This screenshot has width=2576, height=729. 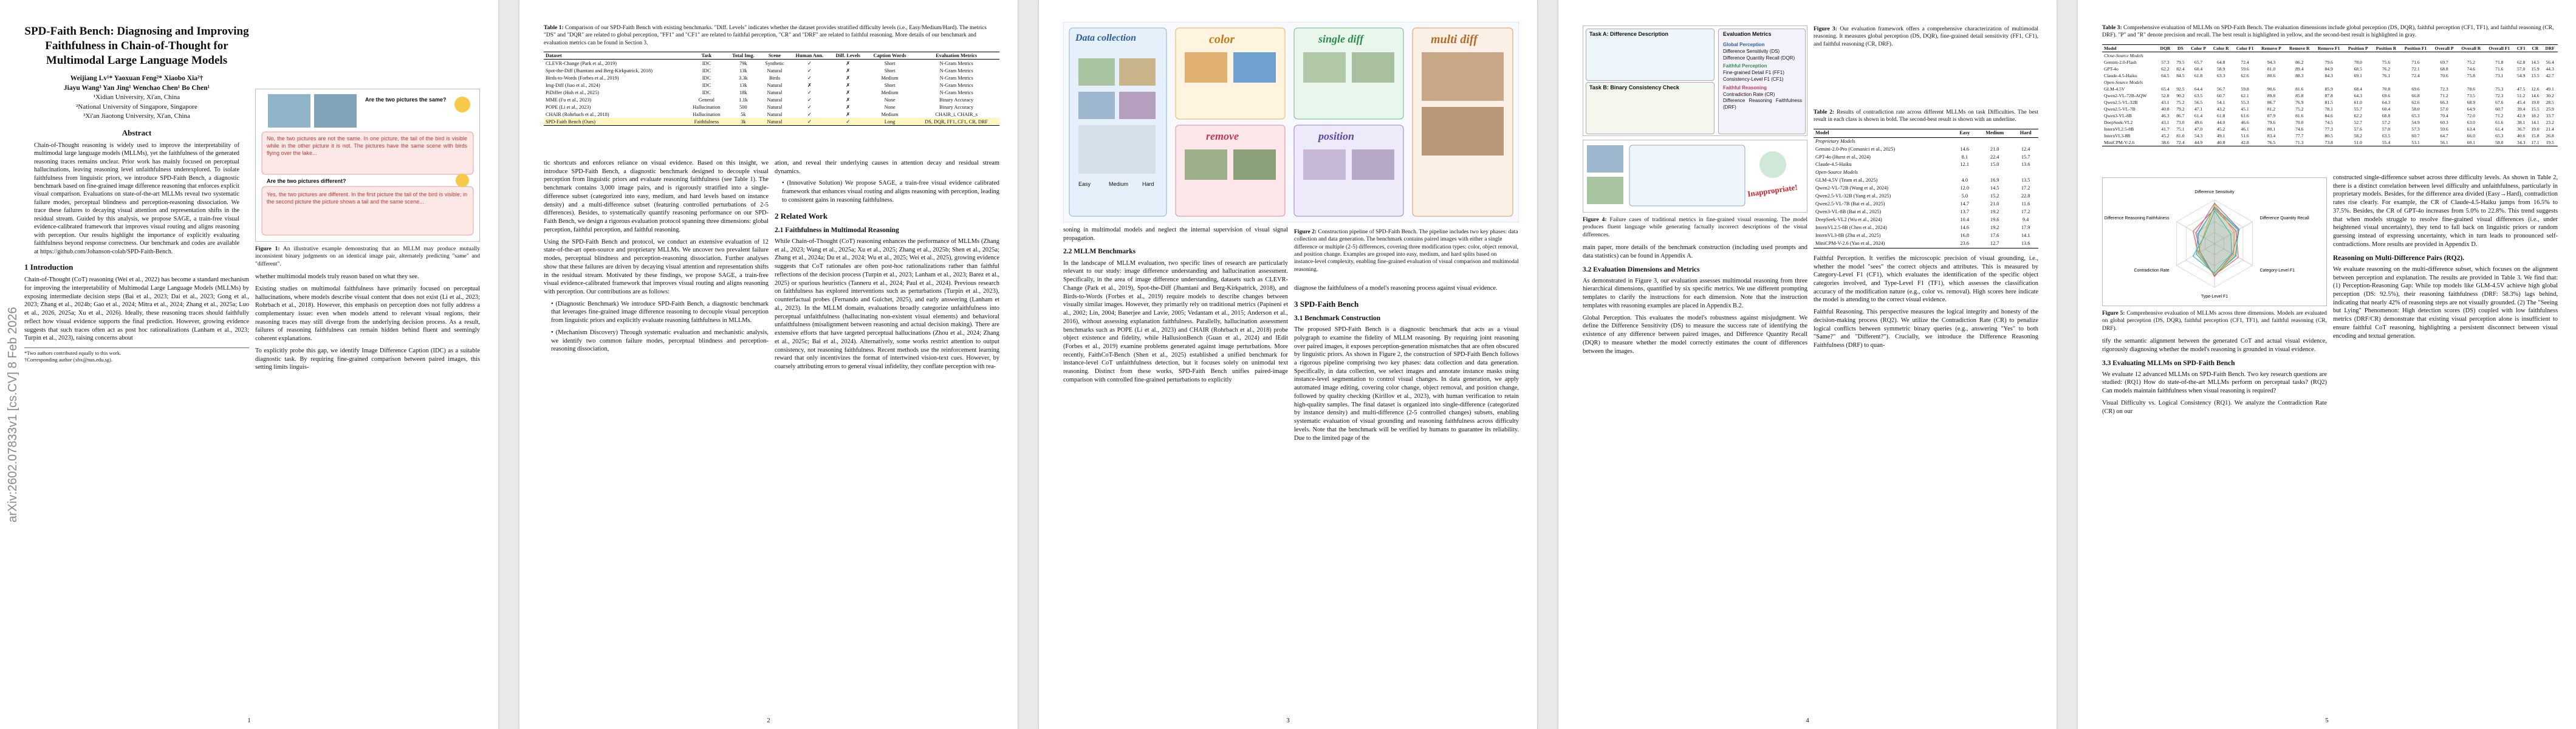 I want to click on figure-1-question-2: Are the two pictures different?, so click(x=306, y=181).